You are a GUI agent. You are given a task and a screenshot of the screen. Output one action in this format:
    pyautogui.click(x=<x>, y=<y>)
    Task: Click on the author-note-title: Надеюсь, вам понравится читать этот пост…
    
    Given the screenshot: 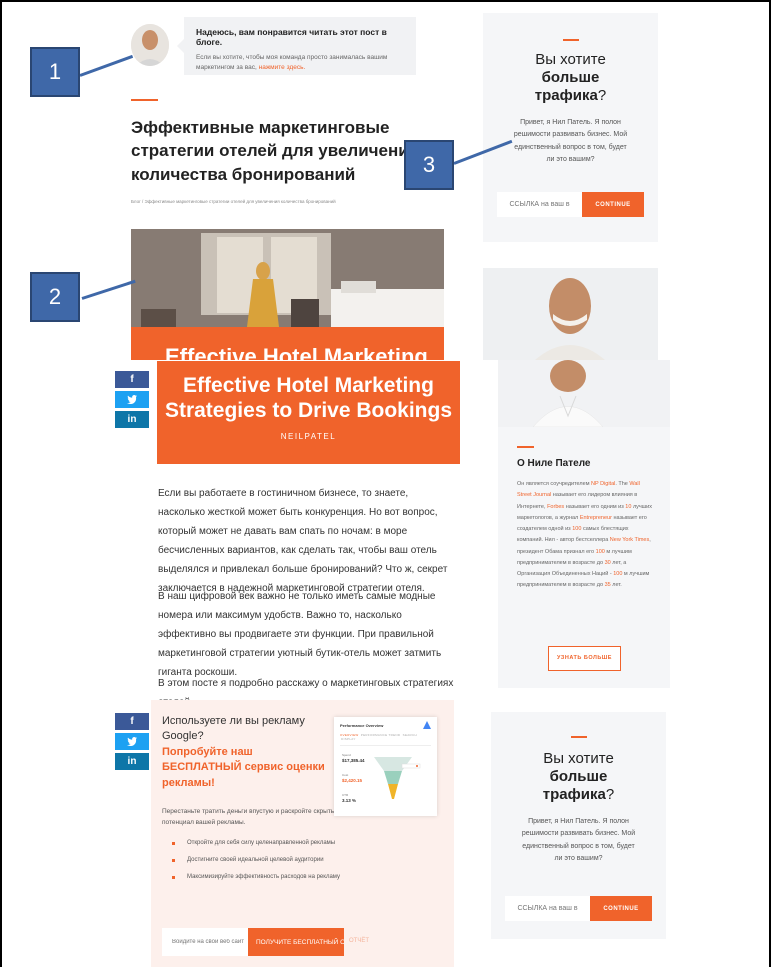 What is the action you would take?
    pyautogui.click(x=291, y=37)
    